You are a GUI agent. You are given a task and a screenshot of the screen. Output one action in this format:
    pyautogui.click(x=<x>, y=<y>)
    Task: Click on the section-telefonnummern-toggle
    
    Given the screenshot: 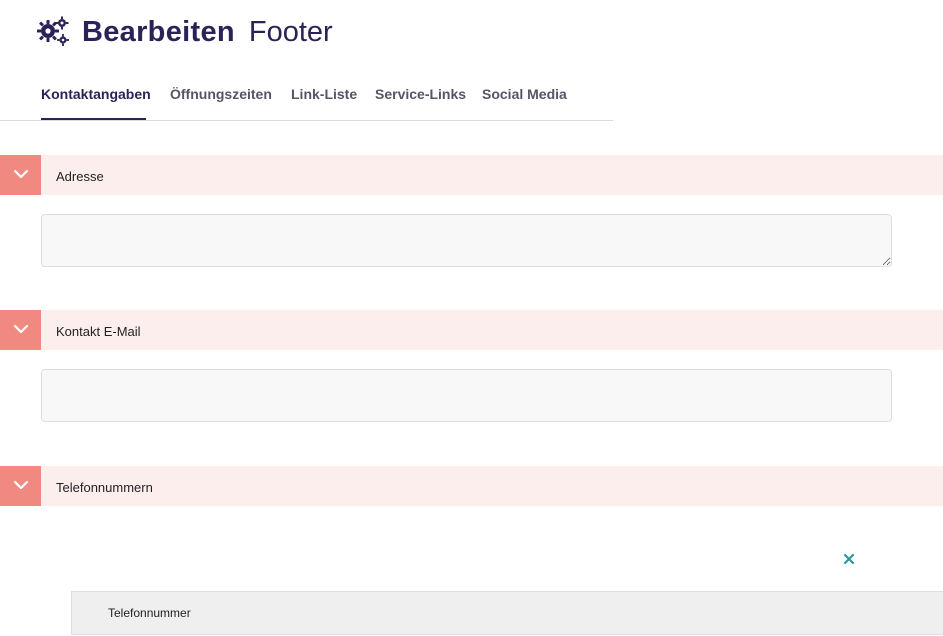 What is the action you would take?
    pyautogui.click(x=20, y=486)
    